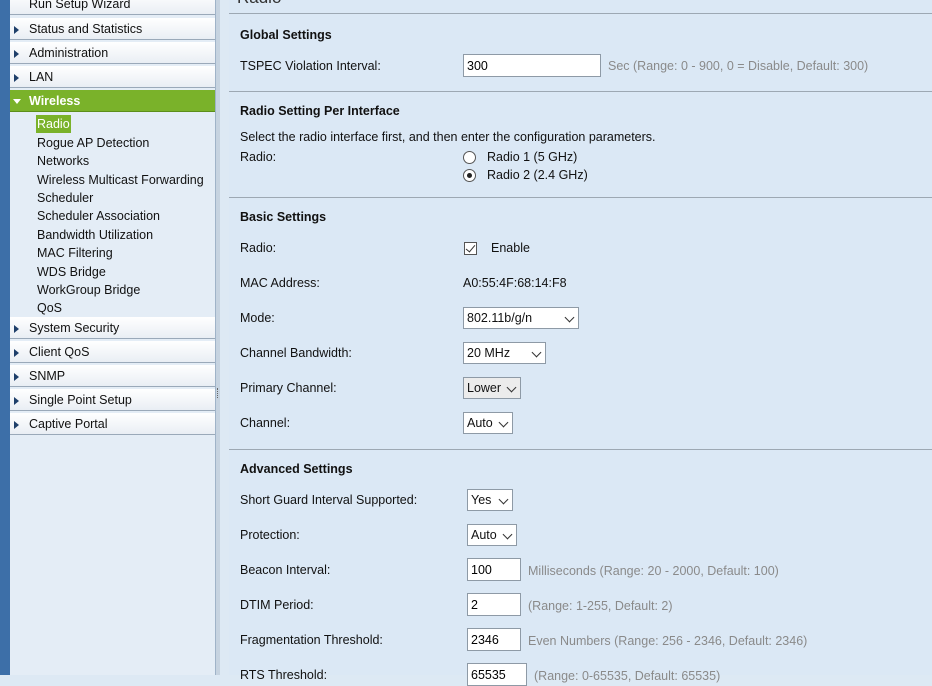  What do you see at coordinates (494, 604) in the screenshot?
I see `dtim-period-input` at bounding box center [494, 604].